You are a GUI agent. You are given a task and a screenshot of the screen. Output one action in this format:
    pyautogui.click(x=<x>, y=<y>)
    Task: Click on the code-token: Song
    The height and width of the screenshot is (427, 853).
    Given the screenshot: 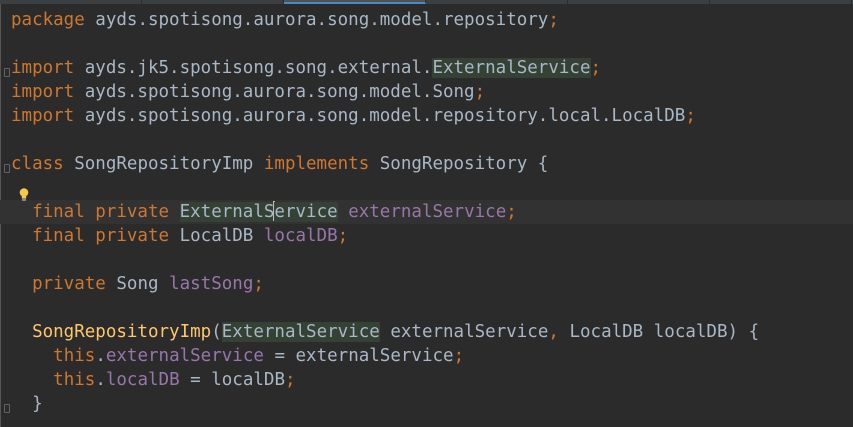 What is the action you would take?
    pyautogui.click(x=137, y=284)
    